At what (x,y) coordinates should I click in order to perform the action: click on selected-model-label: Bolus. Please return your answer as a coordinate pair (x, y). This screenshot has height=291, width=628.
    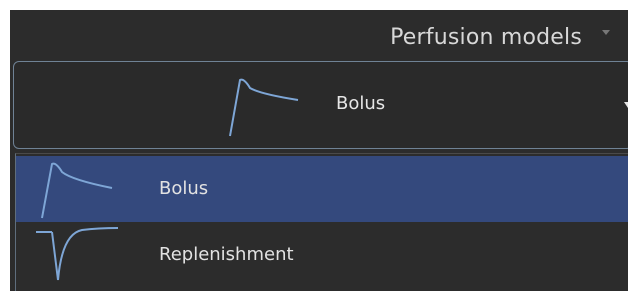
    Looking at the image, I should click on (361, 103).